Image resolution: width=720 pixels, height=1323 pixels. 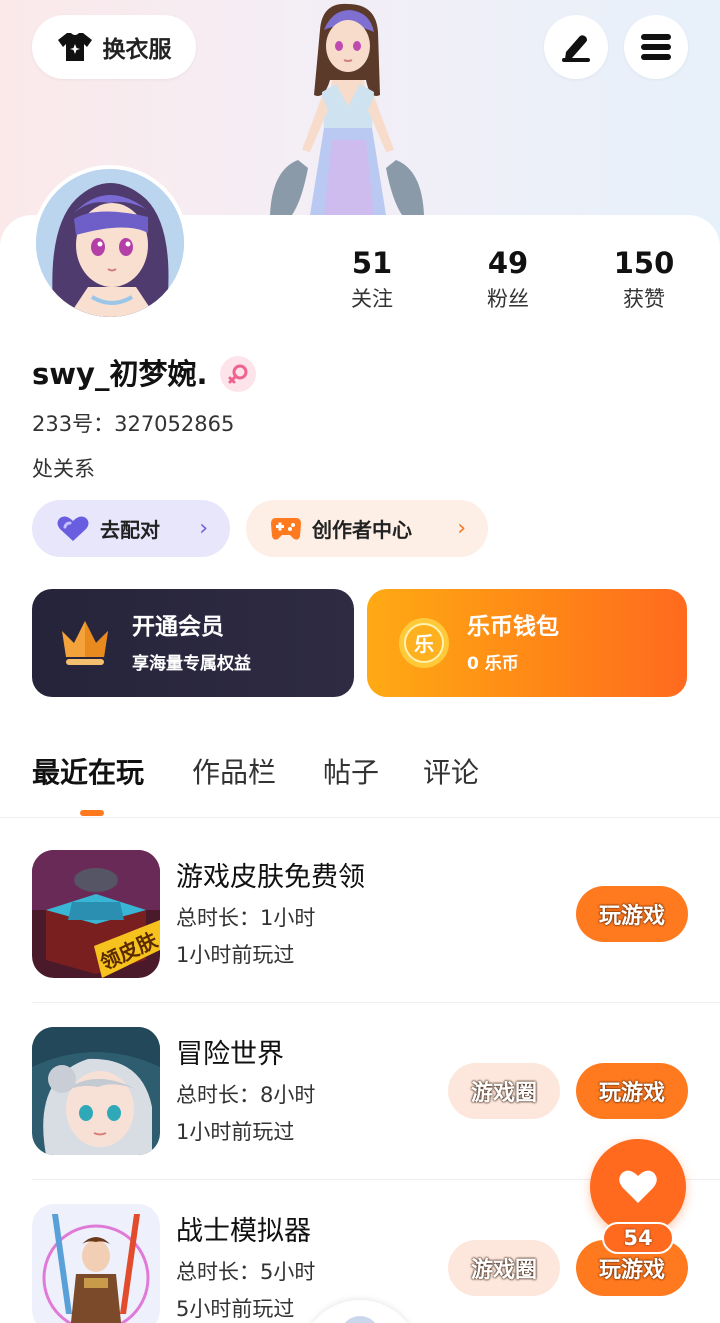 What do you see at coordinates (372, 263) in the screenshot?
I see `stat-following-count: 51` at bounding box center [372, 263].